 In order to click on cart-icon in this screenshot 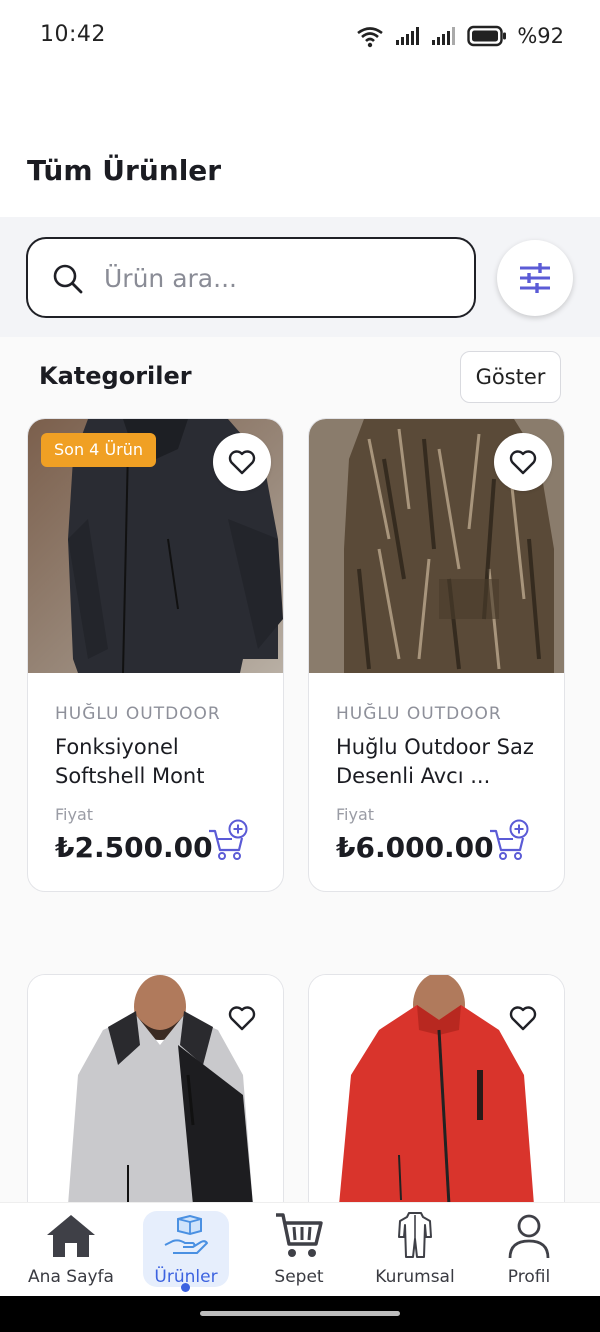, I will do `click(299, 1235)`.